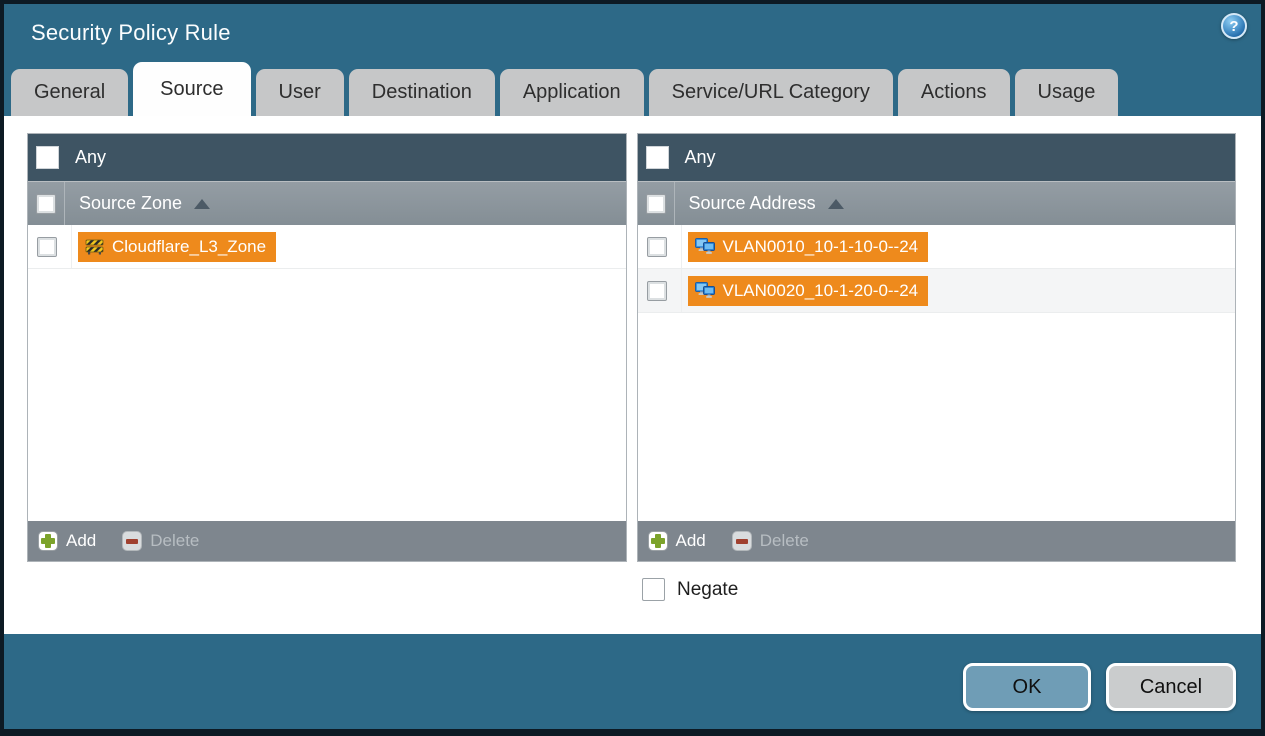  Describe the element at coordinates (327, 247) in the screenshot. I see `table-row: Cloudflare_L3_Zone` at that location.